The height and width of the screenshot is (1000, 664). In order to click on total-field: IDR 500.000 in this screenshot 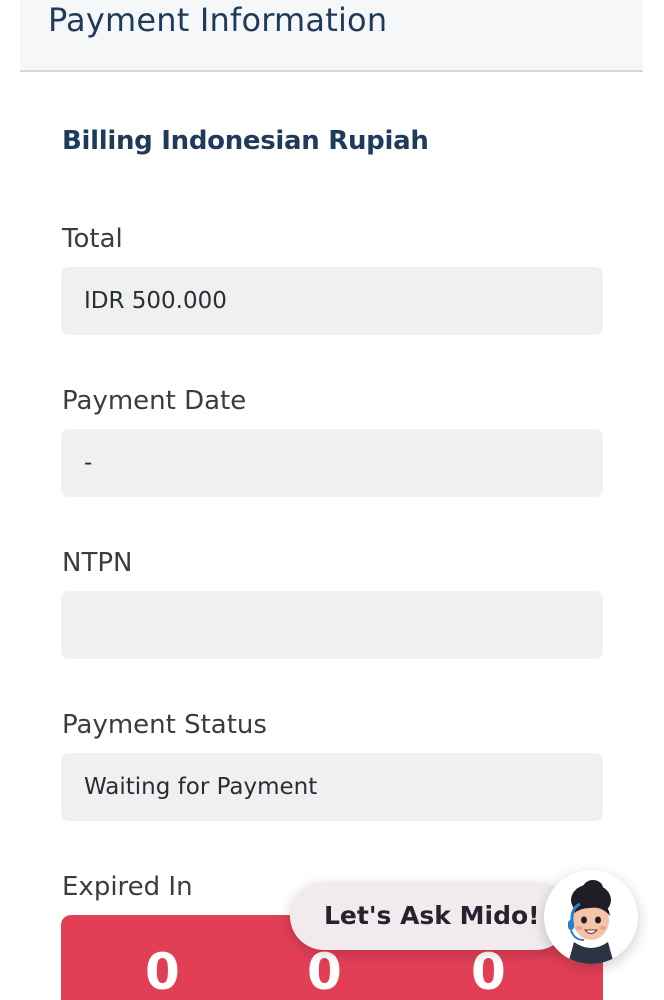, I will do `click(332, 301)`.